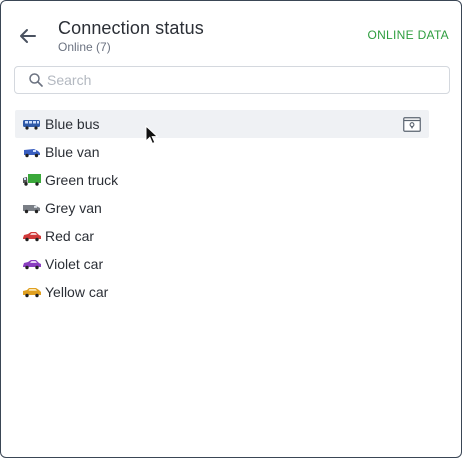  I want to click on list-item: Red car, so click(222, 236).